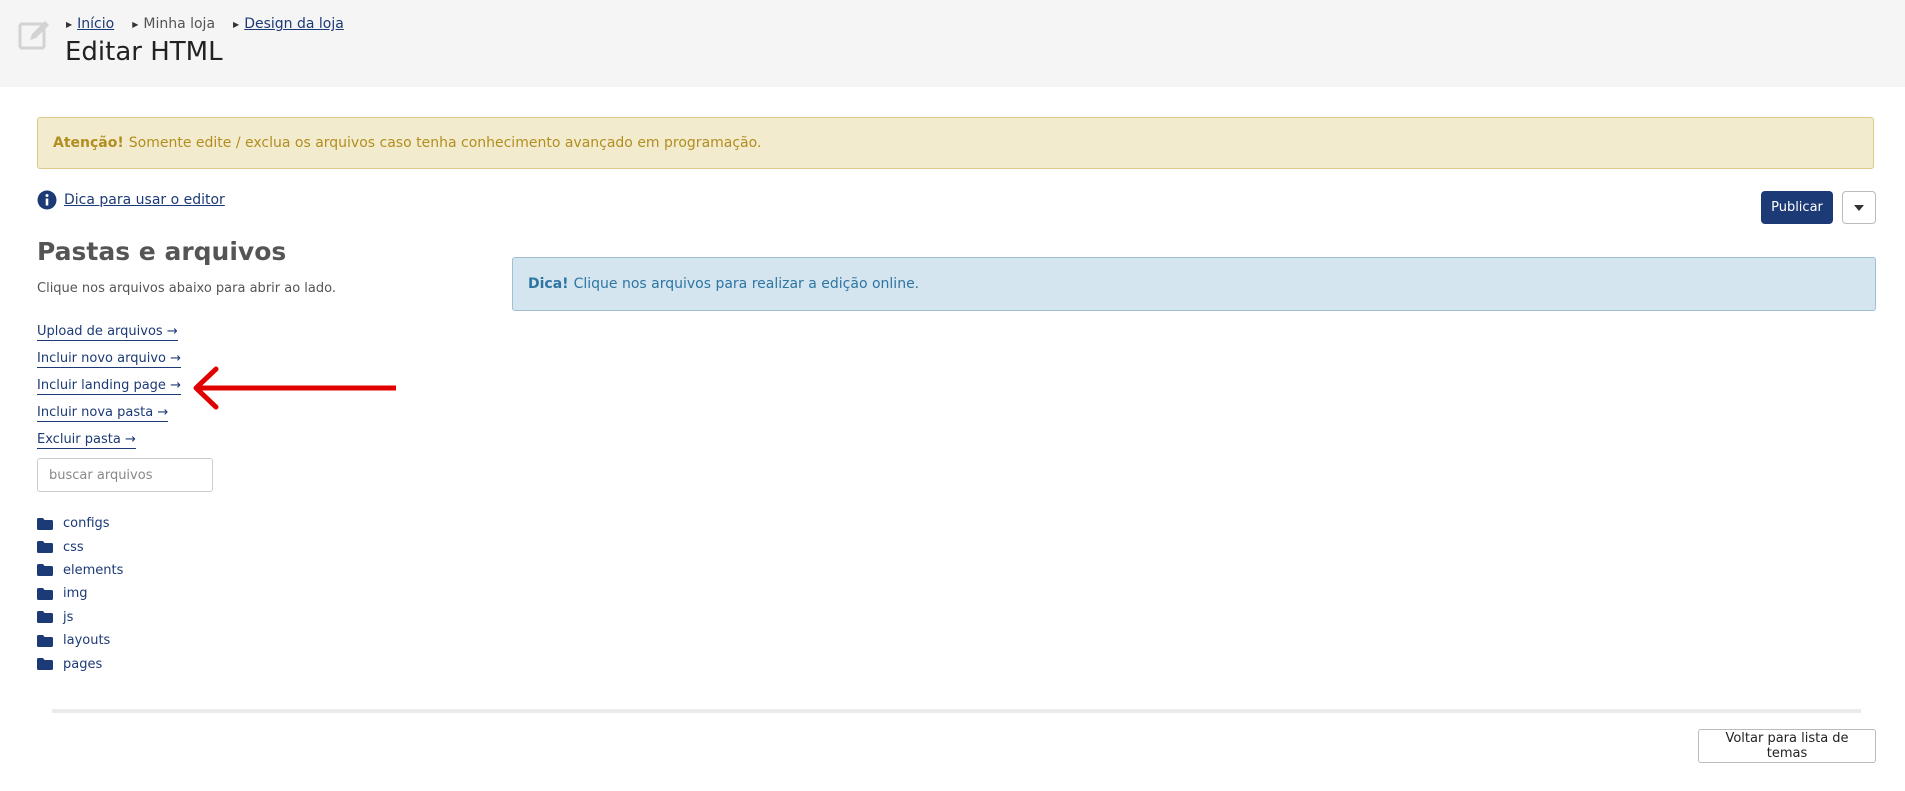  I want to click on edit-icon, so click(33, 35).